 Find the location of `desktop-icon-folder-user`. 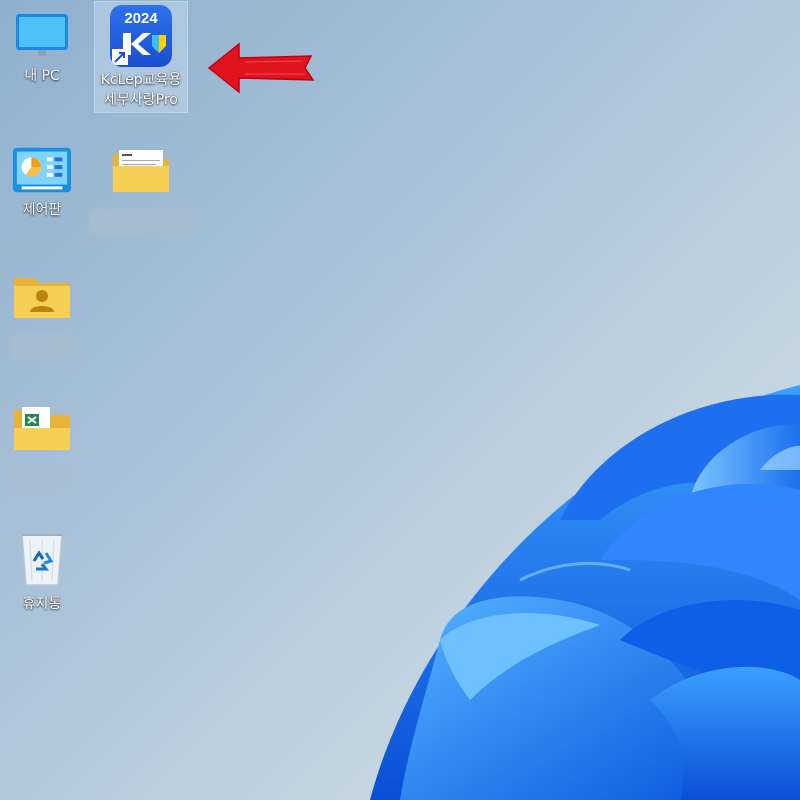

desktop-icon-folder-user is located at coordinates (44, 313).